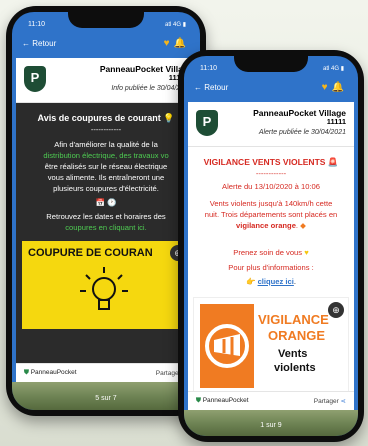 Image resolution: width=368 pixels, height=446 pixels. Describe the element at coordinates (302, 132) in the screenshot. I see `published-date: Alerte publiée le 30/04/2021` at that location.